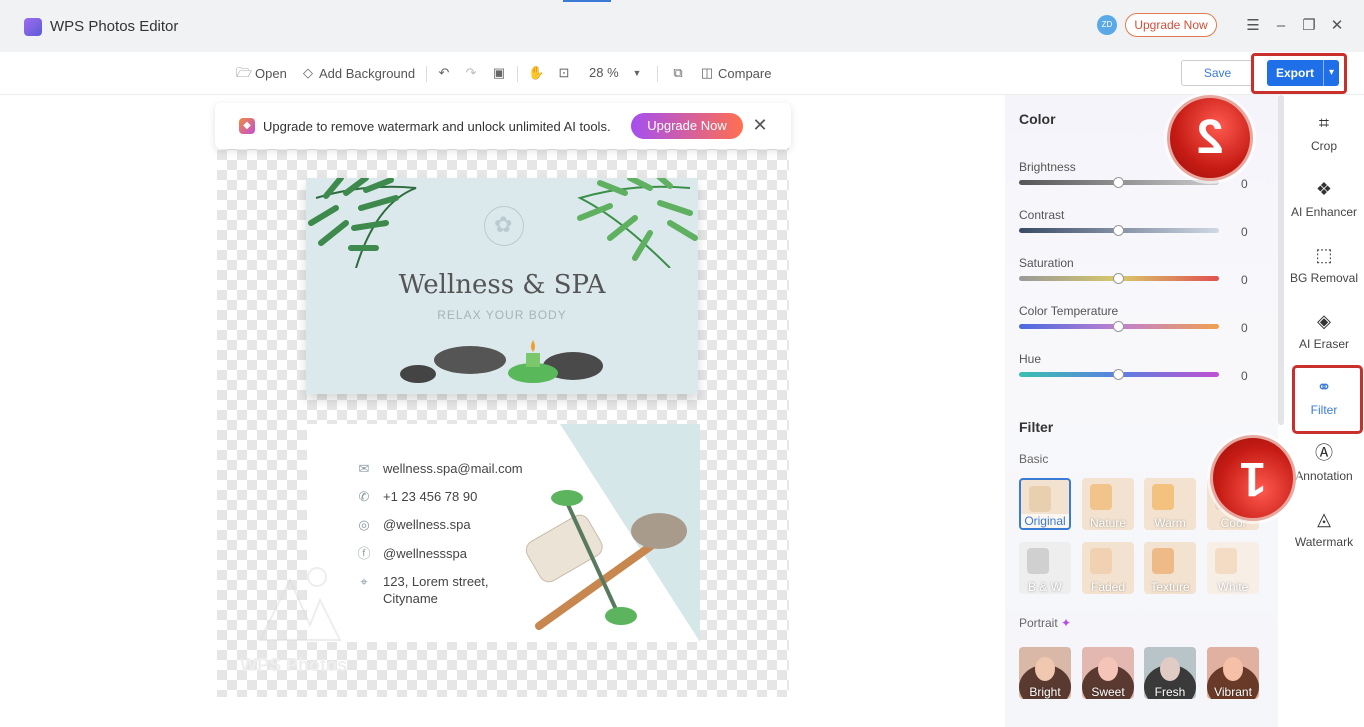 Image resolution: width=1364 pixels, height=727 pixels. I want to click on contact-text: wellness.spa@mail.com, so click(453, 468).